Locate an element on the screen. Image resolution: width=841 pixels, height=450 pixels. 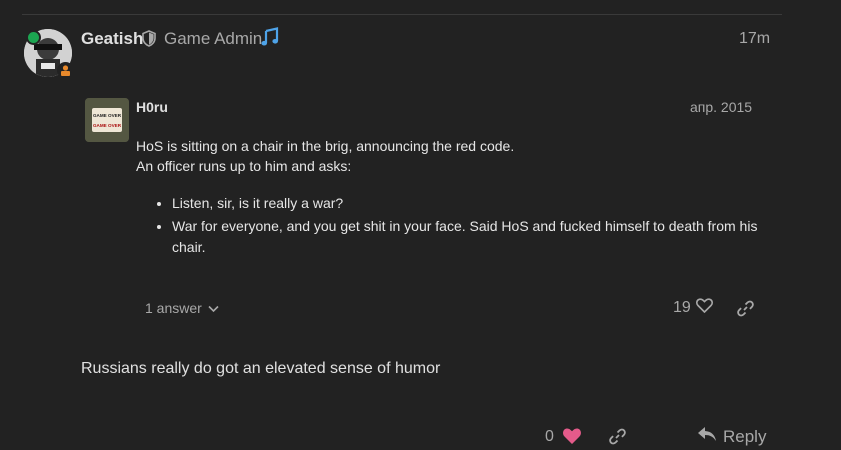
sign-text-top: GAME OVER is located at coordinates (107, 115).